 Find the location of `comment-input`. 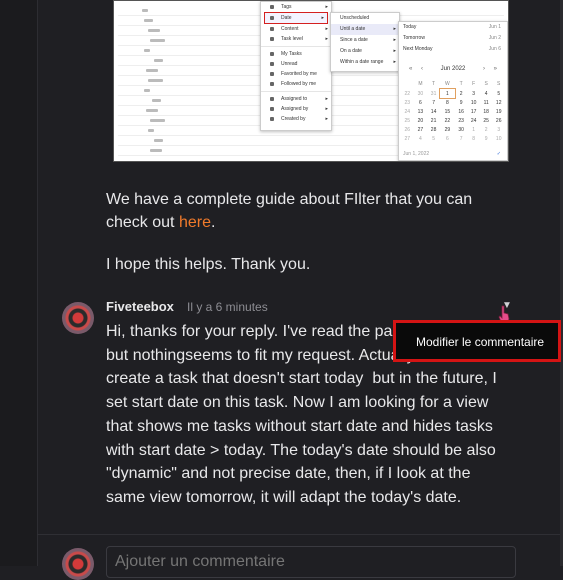

comment-input is located at coordinates (311, 562).